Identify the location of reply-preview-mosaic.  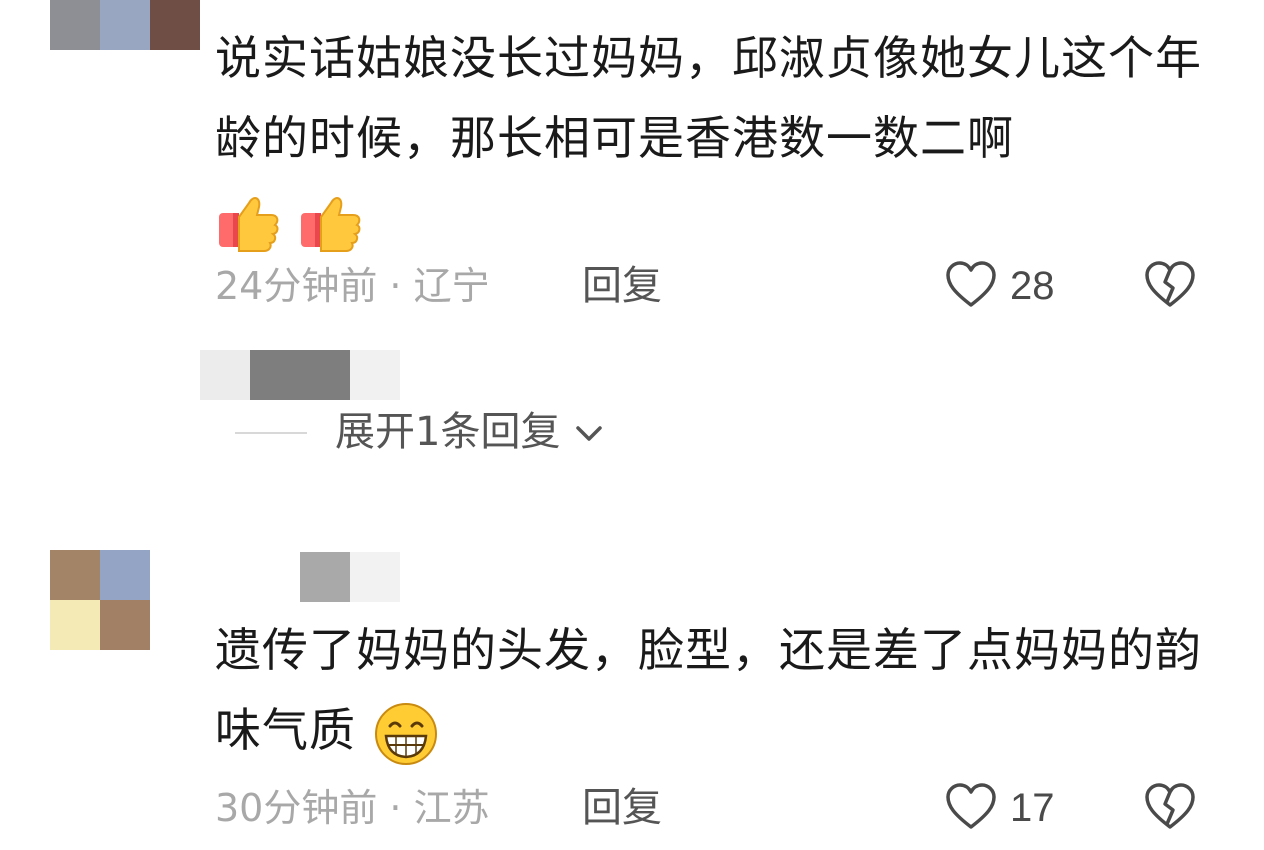
(300, 375).